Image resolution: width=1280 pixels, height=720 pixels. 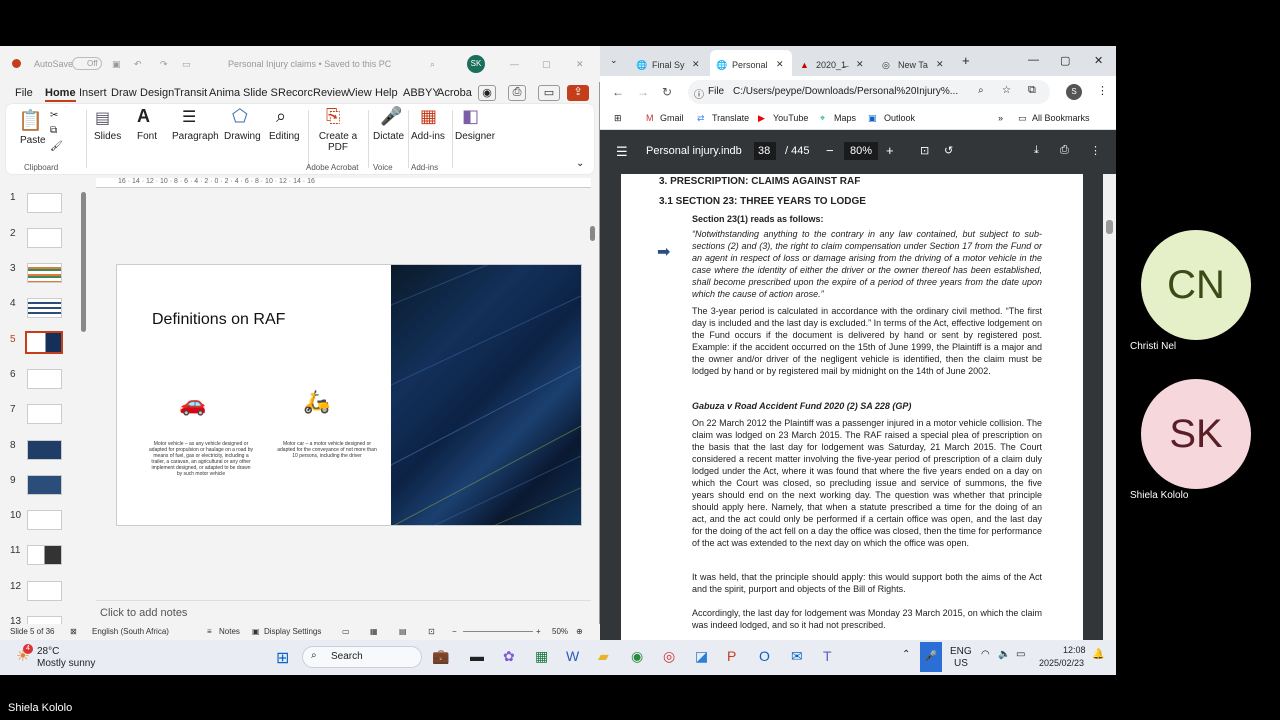 I want to click on outlook-new-icon: ✉, so click(x=797, y=656).